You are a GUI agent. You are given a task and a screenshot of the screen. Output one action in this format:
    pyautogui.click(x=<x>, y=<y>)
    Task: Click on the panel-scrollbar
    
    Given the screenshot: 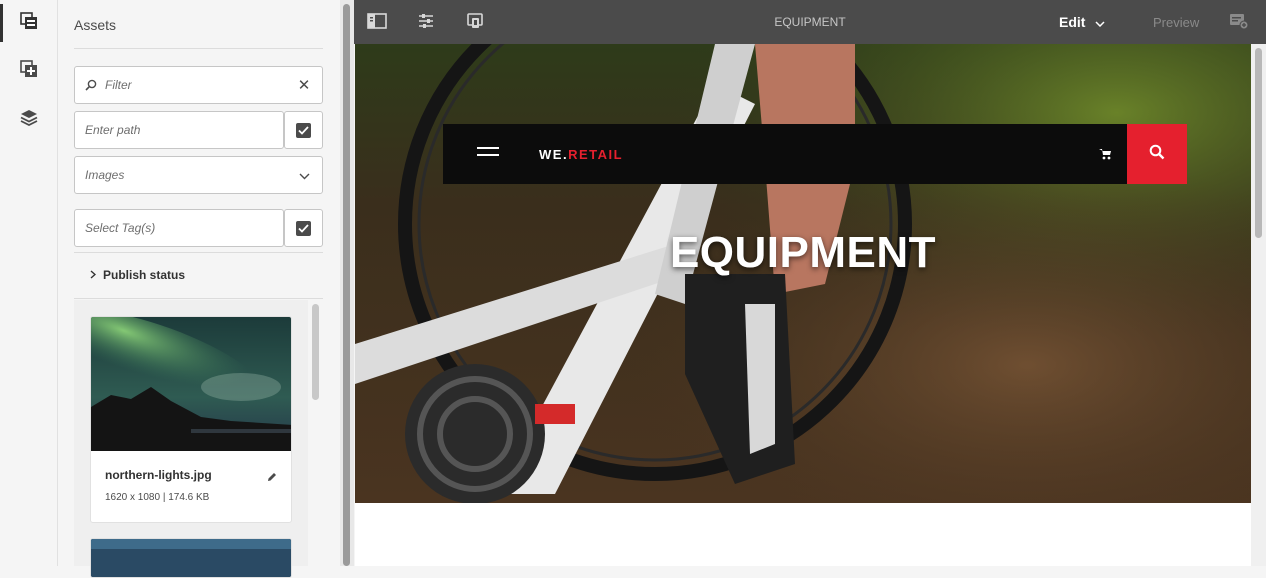 What is the action you would take?
    pyautogui.click(x=347, y=283)
    